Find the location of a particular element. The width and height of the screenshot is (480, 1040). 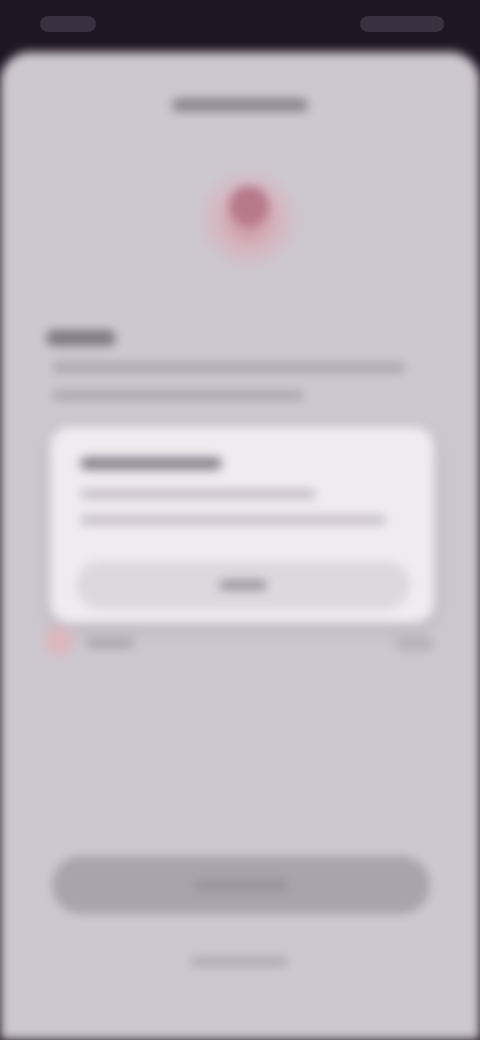

card-action-button is located at coordinates (243, 585).